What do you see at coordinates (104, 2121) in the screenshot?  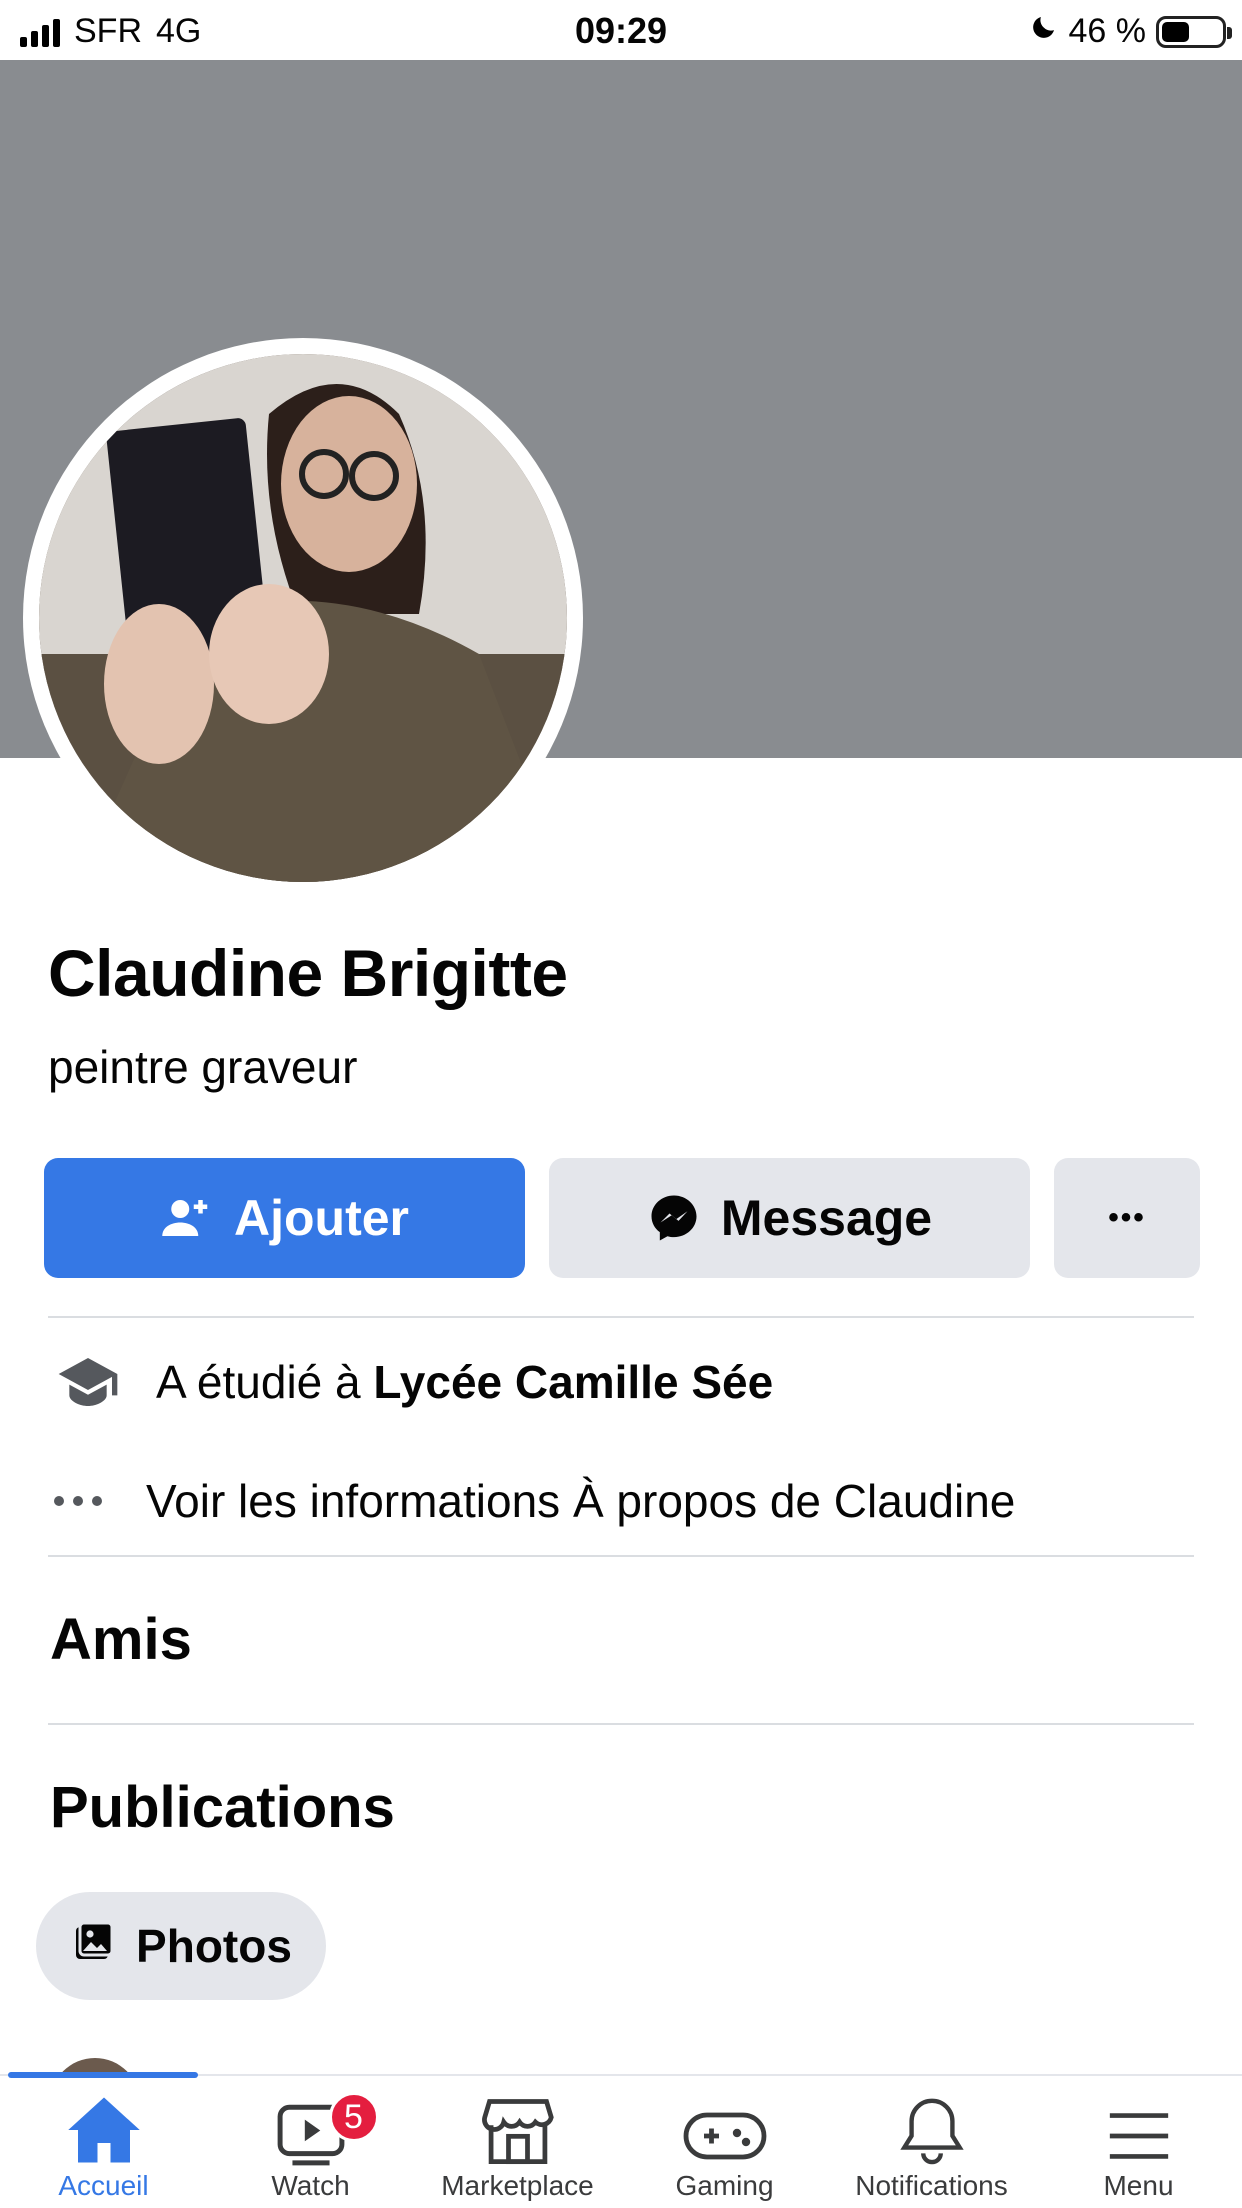 I see `home-icon` at bounding box center [104, 2121].